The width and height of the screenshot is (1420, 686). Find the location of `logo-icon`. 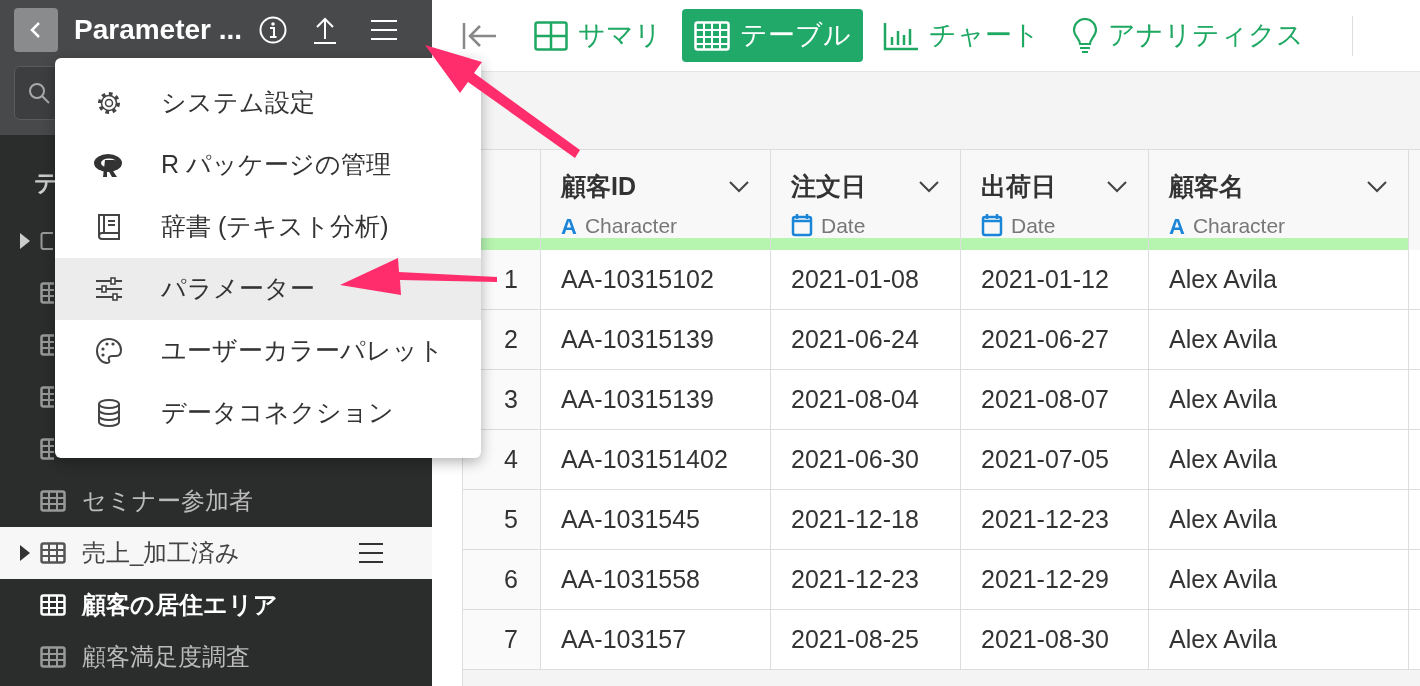

logo-icon is located at coordinates (109, 165).